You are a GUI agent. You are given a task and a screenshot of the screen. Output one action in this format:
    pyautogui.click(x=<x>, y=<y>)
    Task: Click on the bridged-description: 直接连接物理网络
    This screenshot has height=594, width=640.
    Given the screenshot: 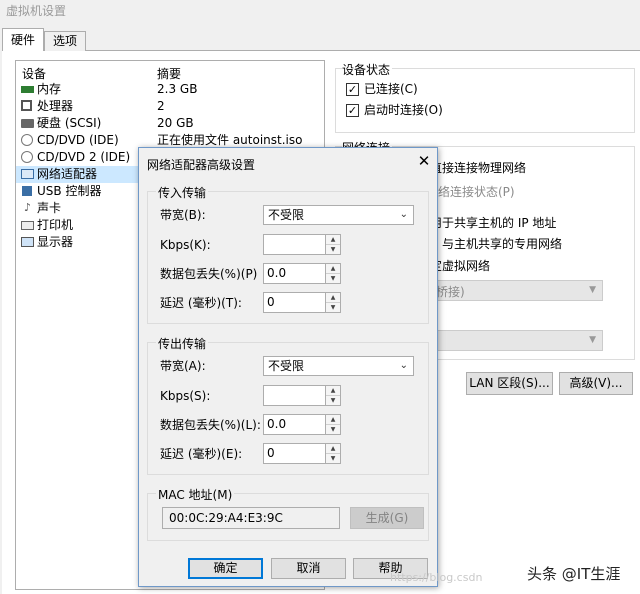 What is the action you would take?
    pyautogui.click(x=478, y=168)
    